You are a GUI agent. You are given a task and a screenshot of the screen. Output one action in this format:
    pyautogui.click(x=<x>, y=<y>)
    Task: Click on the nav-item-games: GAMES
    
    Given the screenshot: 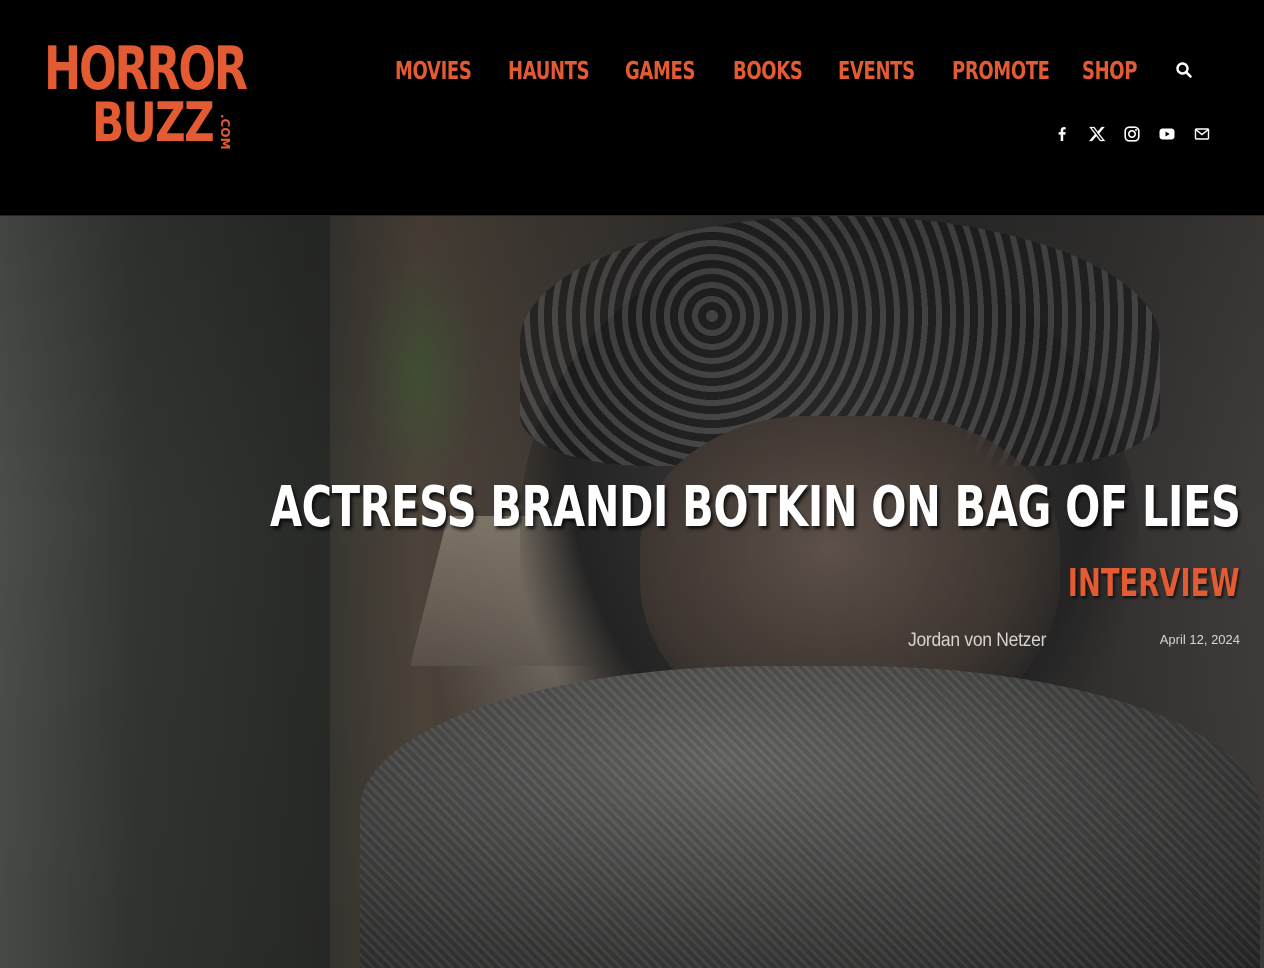 What is the action you would take?
    pyautogui.click(x=660, y=70)
    